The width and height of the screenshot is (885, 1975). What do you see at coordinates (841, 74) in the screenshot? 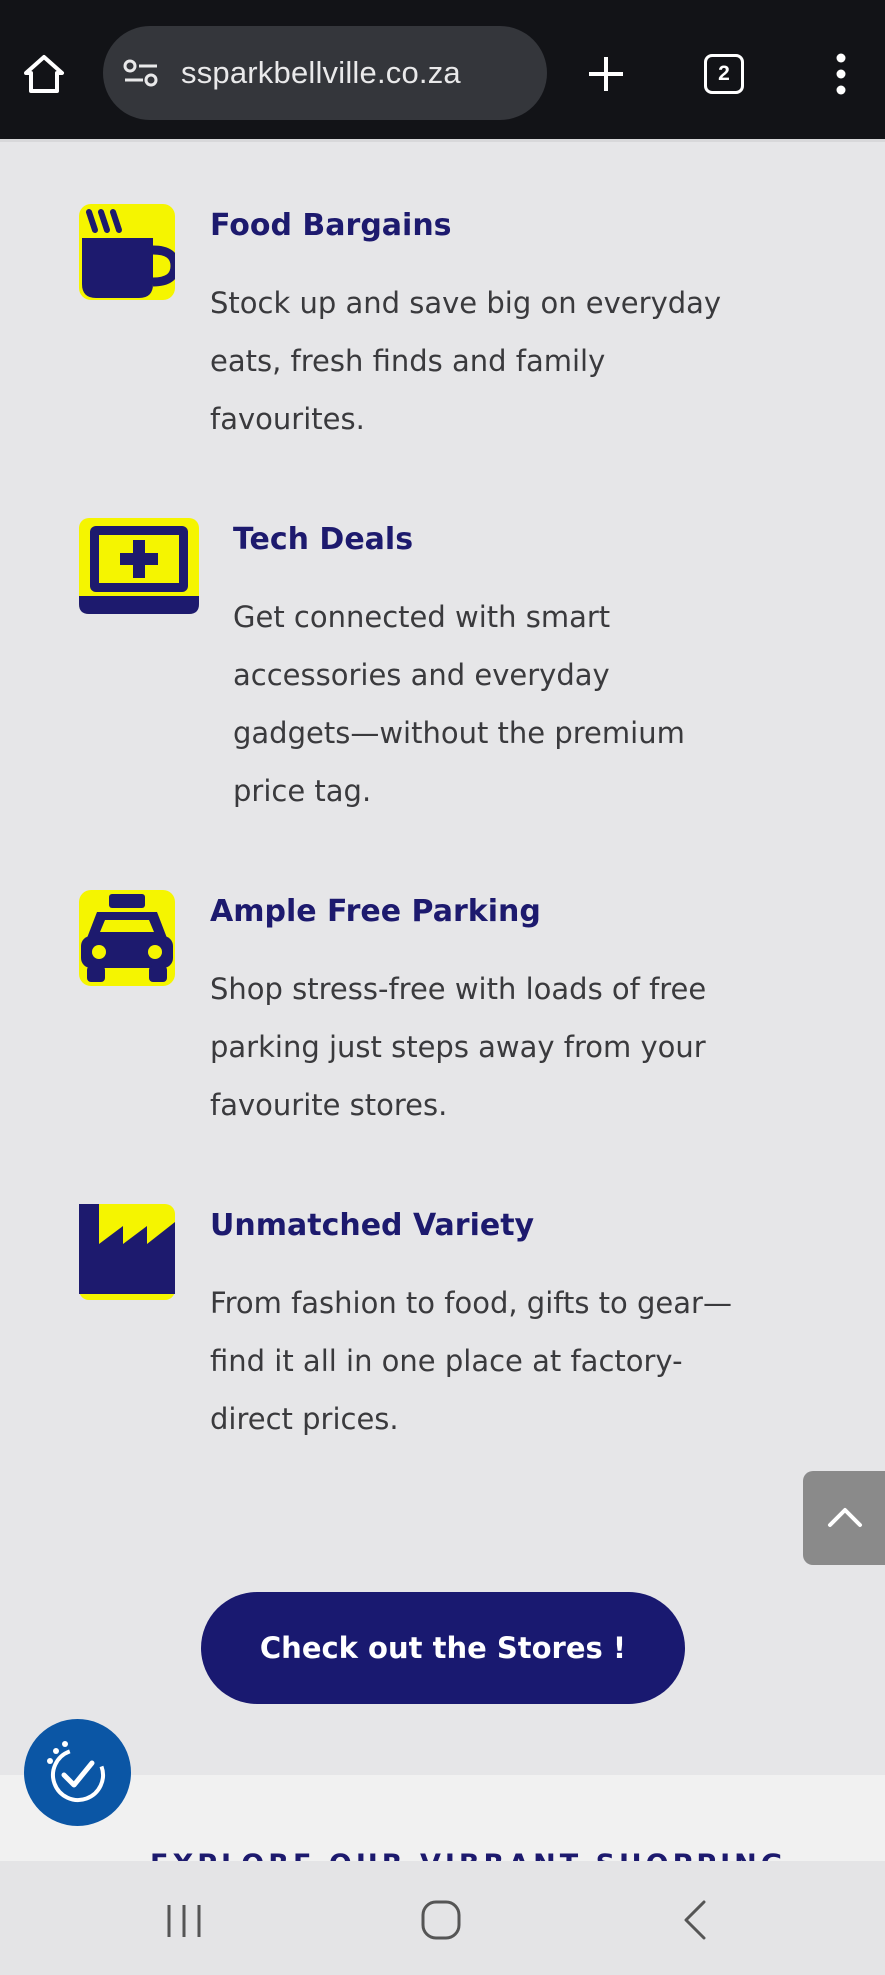
I see `kebab-menu-icon` at bounding box center [841, 74].